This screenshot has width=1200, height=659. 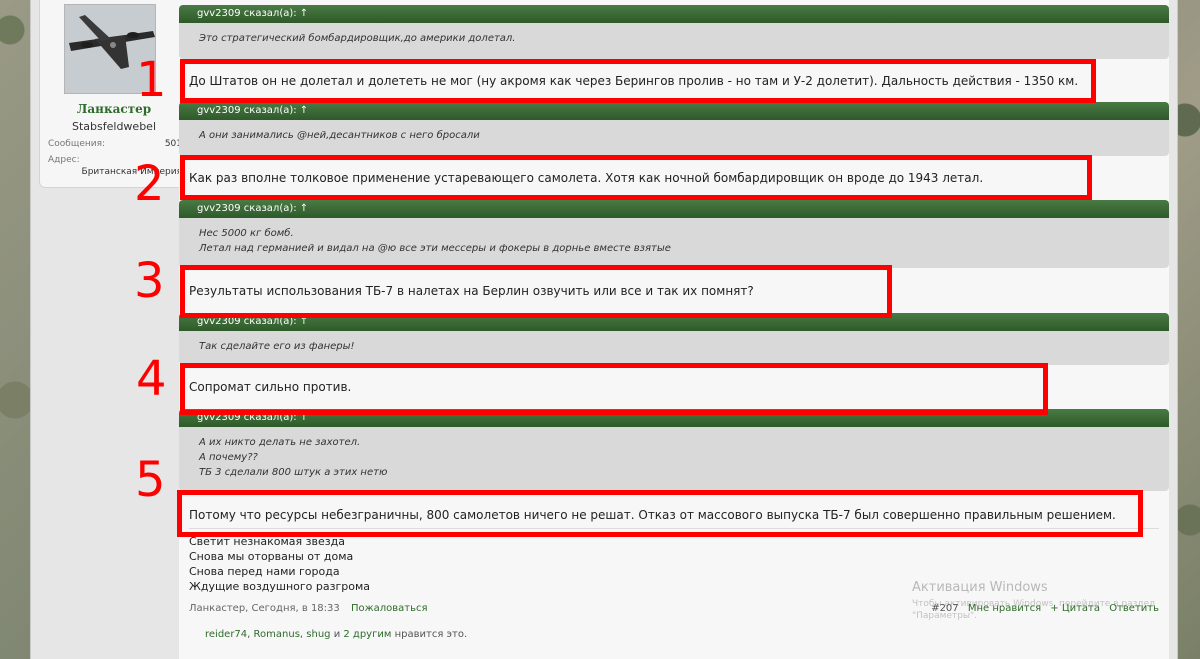 I want to click on quote-line: А почему??, so click(x=228, y=457).